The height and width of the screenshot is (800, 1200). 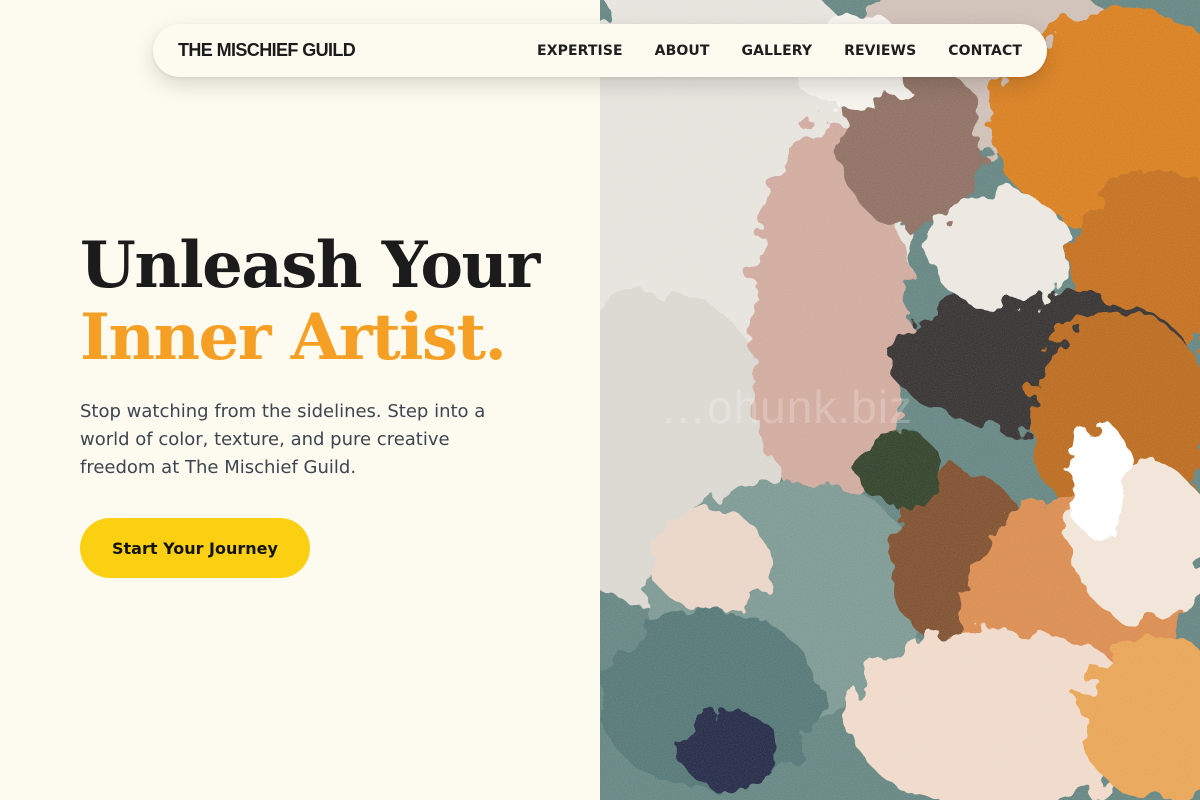 I want to click on nav-link-contact: CONTACT, so click(x=985, y=51).